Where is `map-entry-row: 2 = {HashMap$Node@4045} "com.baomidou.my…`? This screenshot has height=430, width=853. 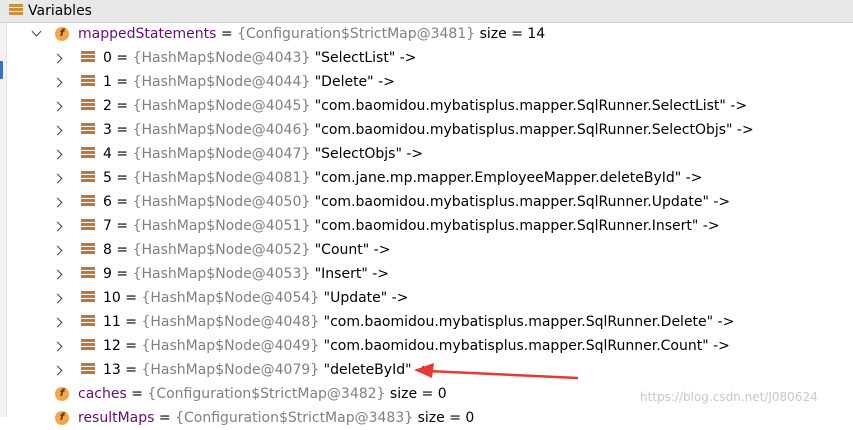
map-entry-row: 2 = {HashMap$Node@4045} "com.baomidou.my… is located at coordinates (426, 106).